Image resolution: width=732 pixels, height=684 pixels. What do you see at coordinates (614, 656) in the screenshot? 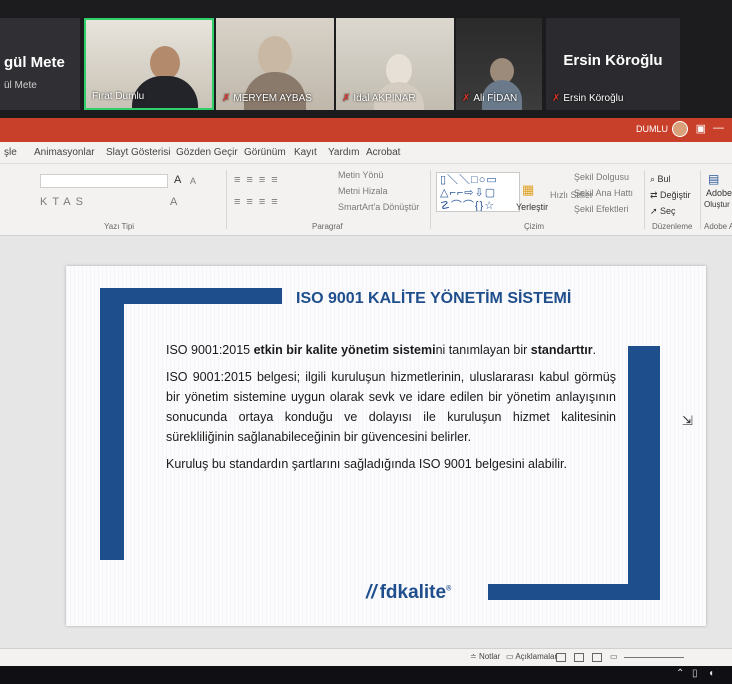
I see `slideshow-view-icon: ▭` at bounding box center [614, 656].